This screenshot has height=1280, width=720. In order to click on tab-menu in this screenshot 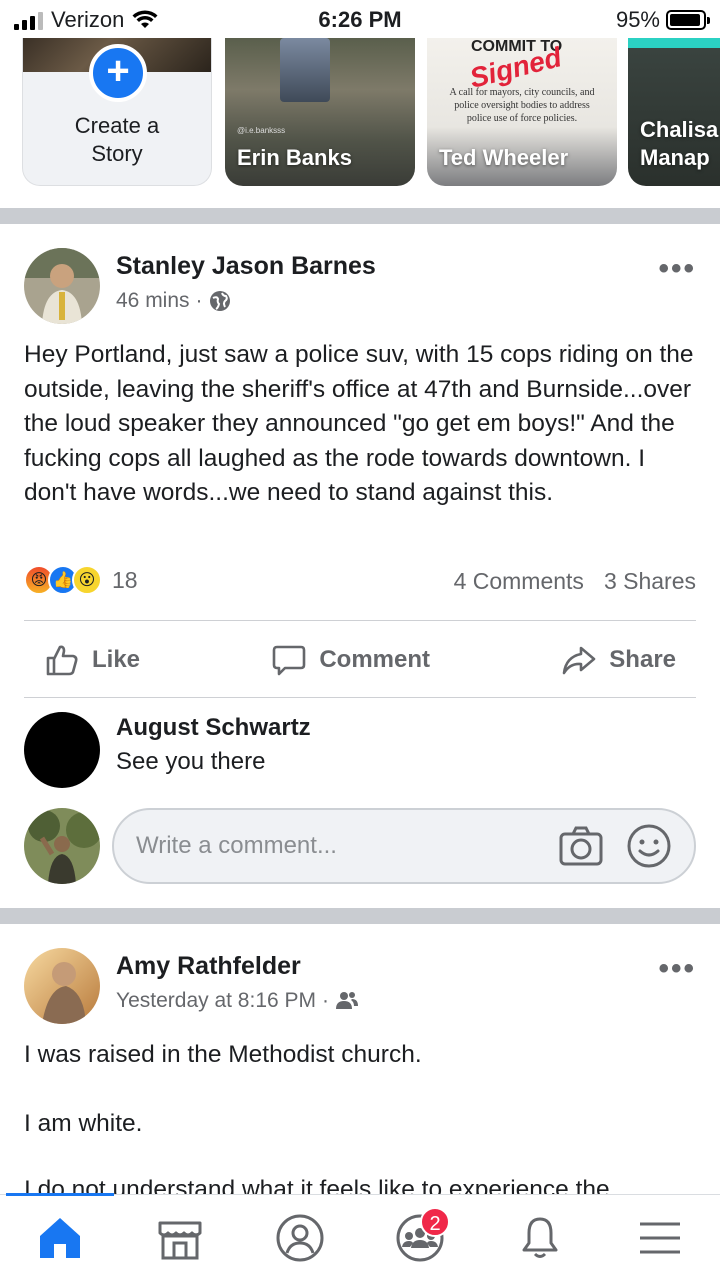, I will do `click(660, 1238)`.